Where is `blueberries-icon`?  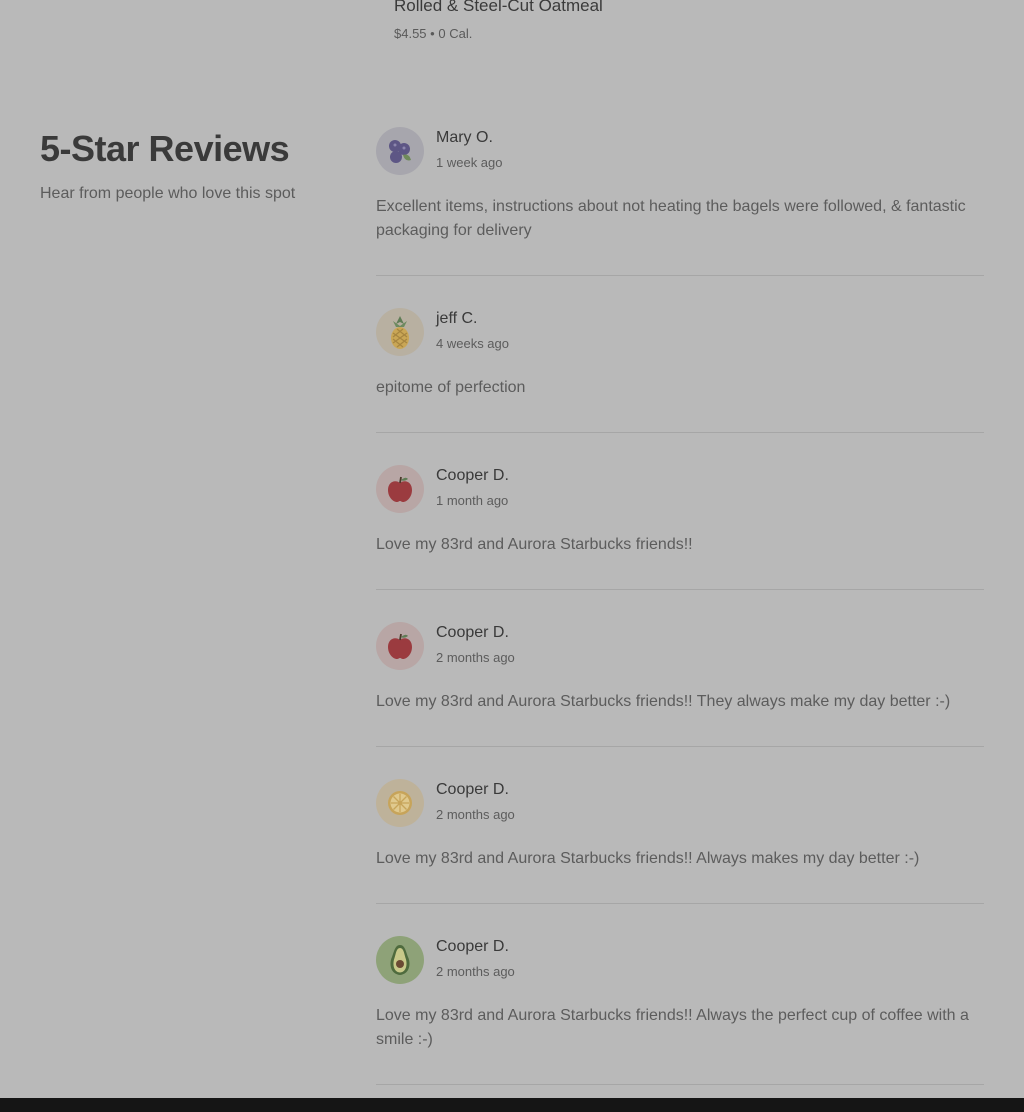 blueberries-icon is located at coordinates (400, 151).